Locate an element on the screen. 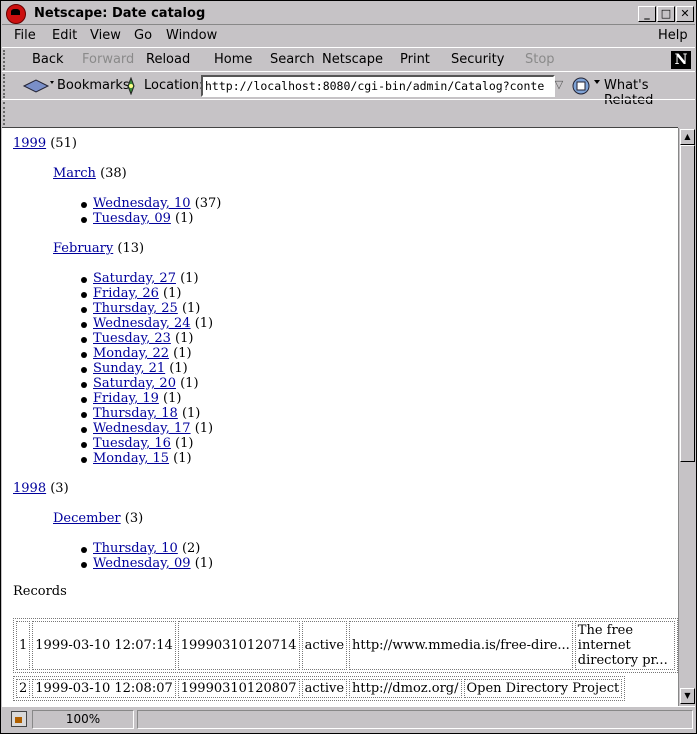 Image resolution: width=697 pixels, height=734 pixels. records-heading: Records is located at coordinates (40, 591).